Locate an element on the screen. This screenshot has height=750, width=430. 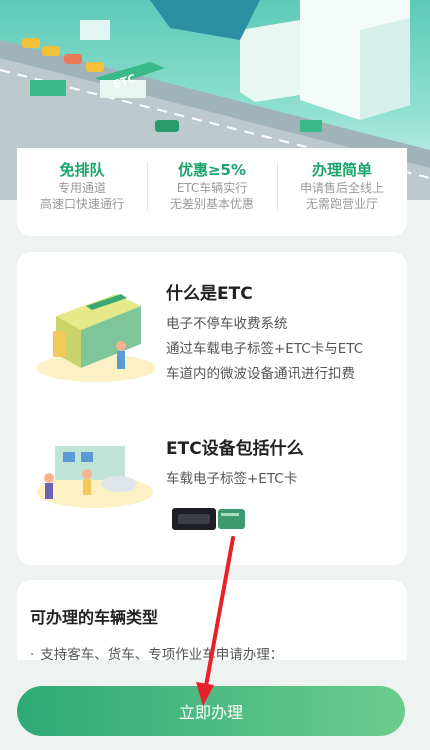
etc-equipment-body: 车载电子标签+ETC卡 is located at coordinates (231, 479).